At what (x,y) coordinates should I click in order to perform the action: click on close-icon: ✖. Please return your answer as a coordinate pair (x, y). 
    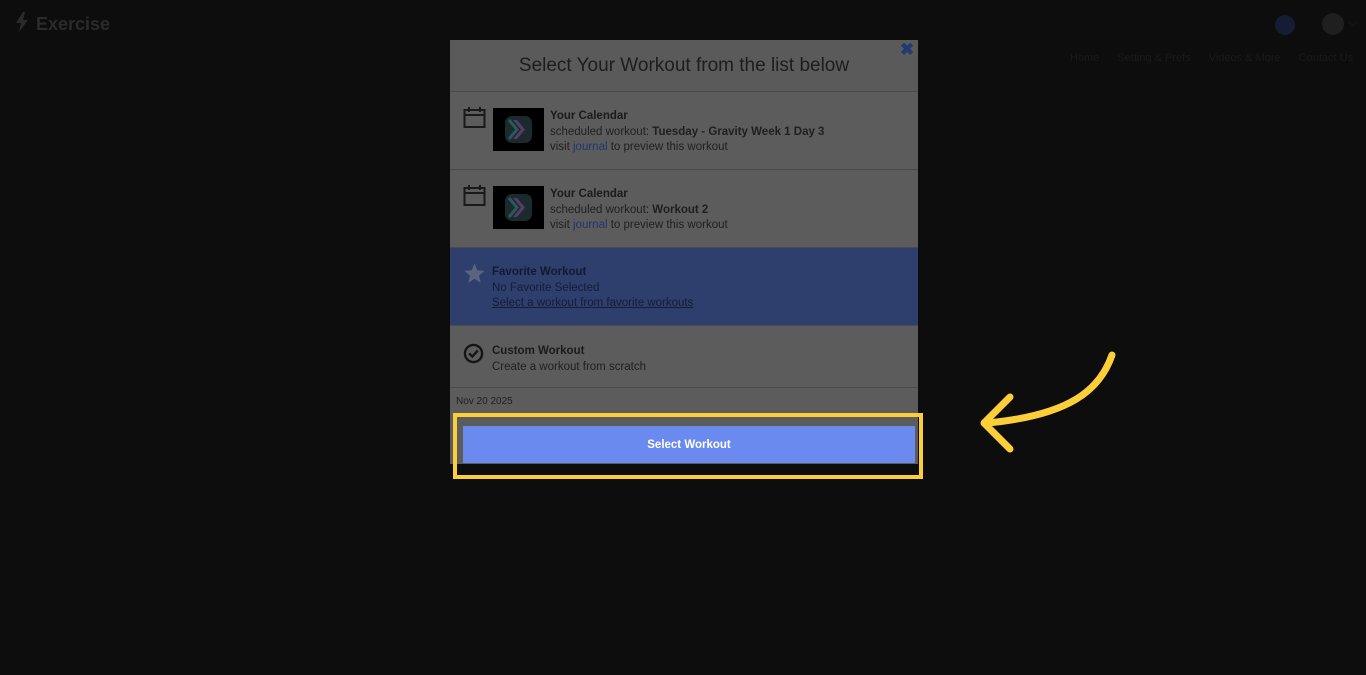
    Looking at the image, I should click on (907, 49).